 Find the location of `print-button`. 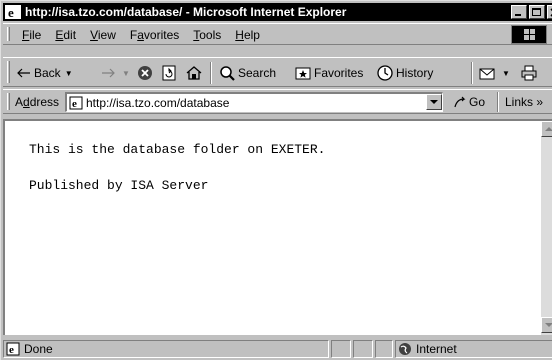

print-button is located at coordinates (530, 73).